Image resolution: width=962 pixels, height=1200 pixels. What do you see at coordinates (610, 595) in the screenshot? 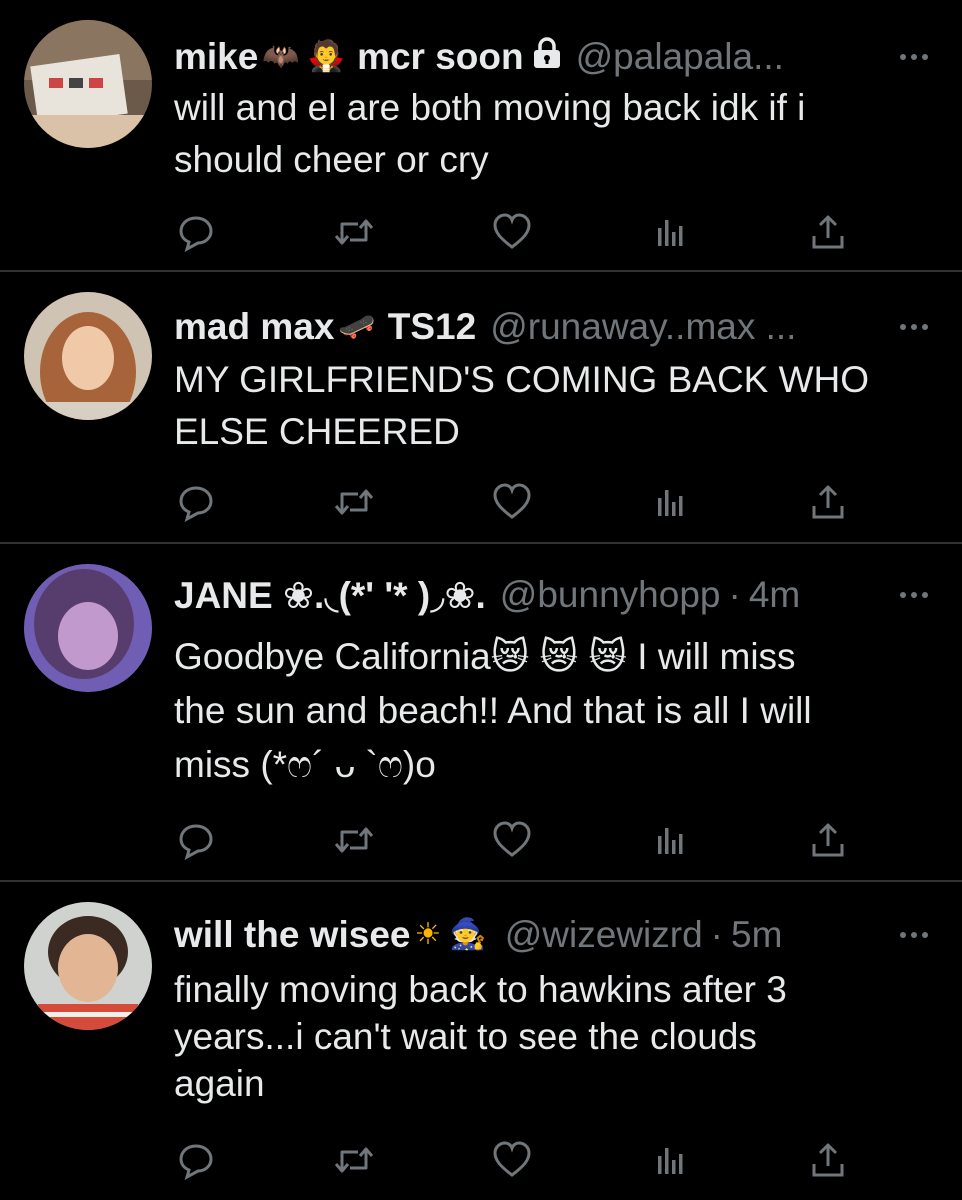
I see `handle: @bunnyhopp` at bounding box center [610, 595].